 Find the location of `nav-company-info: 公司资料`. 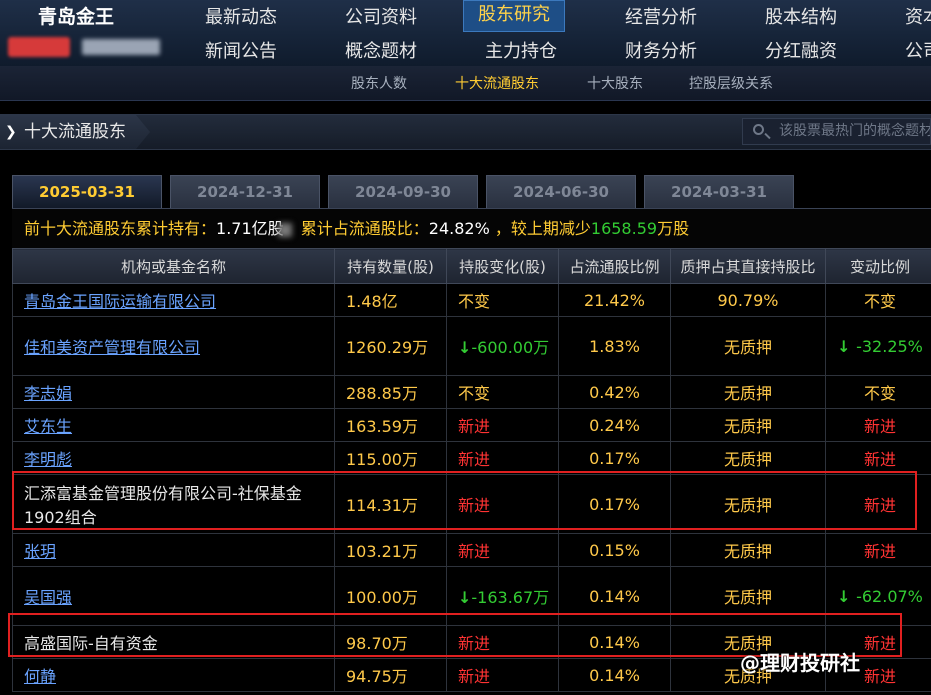

nav-company-info: 公司资料 is located at coordinates (381, 16).